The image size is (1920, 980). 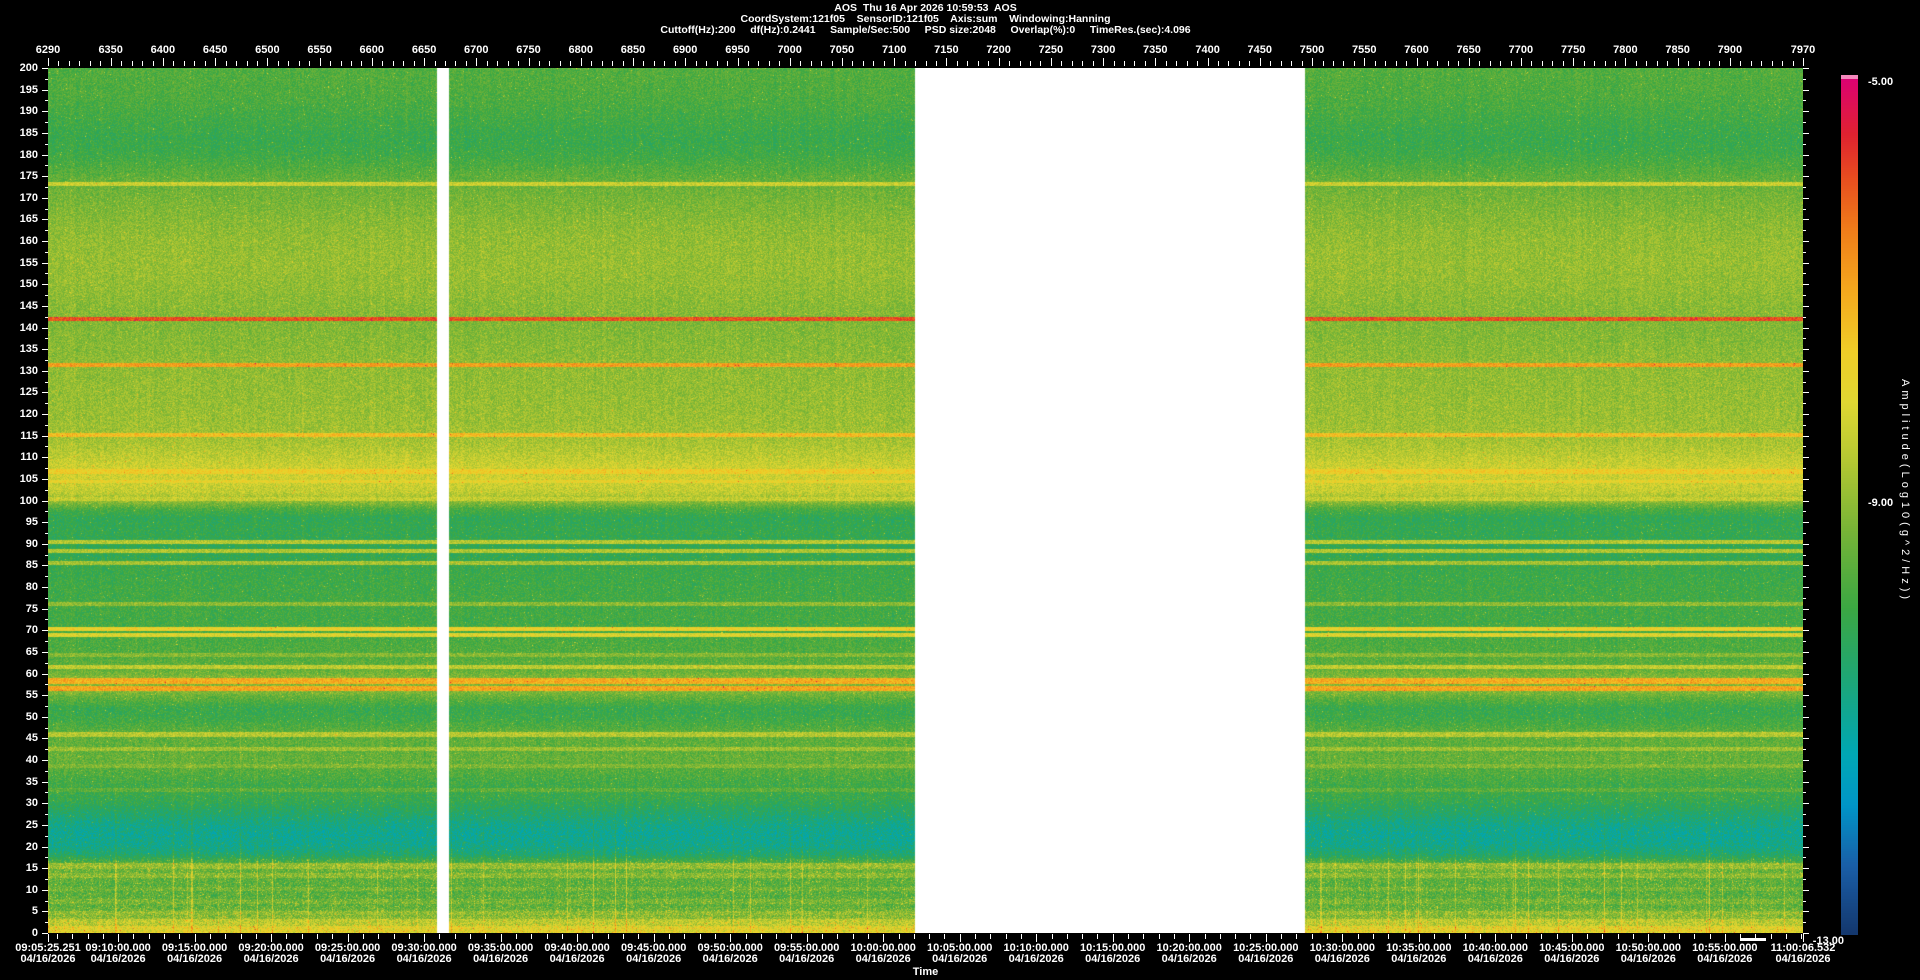 What do you see at coordinates (34, 933) in the screenshot?
I see `freq-axis-tick-label: 0` at bounding box center [34, 933].